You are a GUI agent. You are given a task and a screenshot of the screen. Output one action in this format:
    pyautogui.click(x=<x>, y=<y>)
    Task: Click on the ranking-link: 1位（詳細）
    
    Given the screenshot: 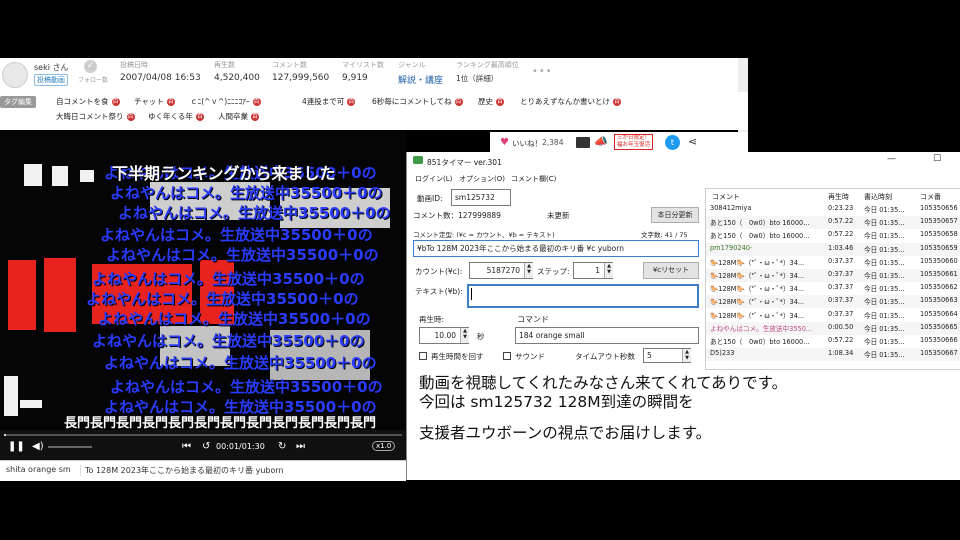 What is the action you would take?
    pyautogui.click(x=487, y=78)
    